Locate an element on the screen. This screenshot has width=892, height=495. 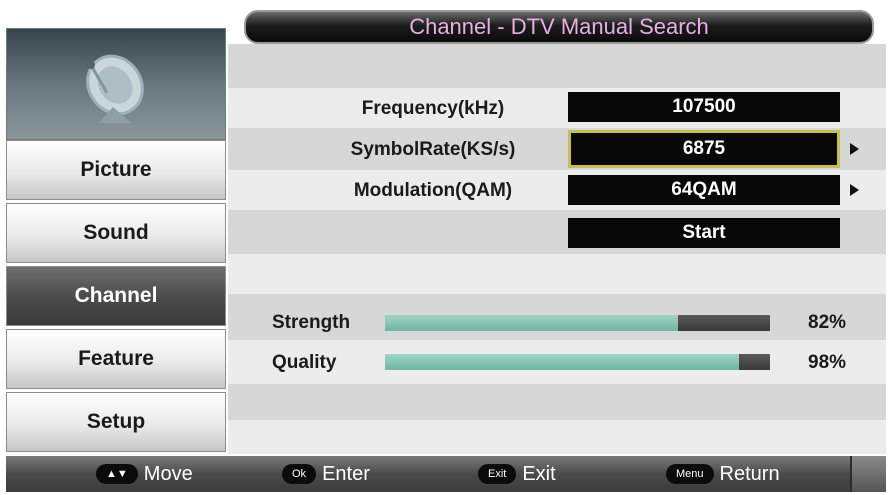
move-key-icon: ▲▼ is located at coordinates (117, 474).